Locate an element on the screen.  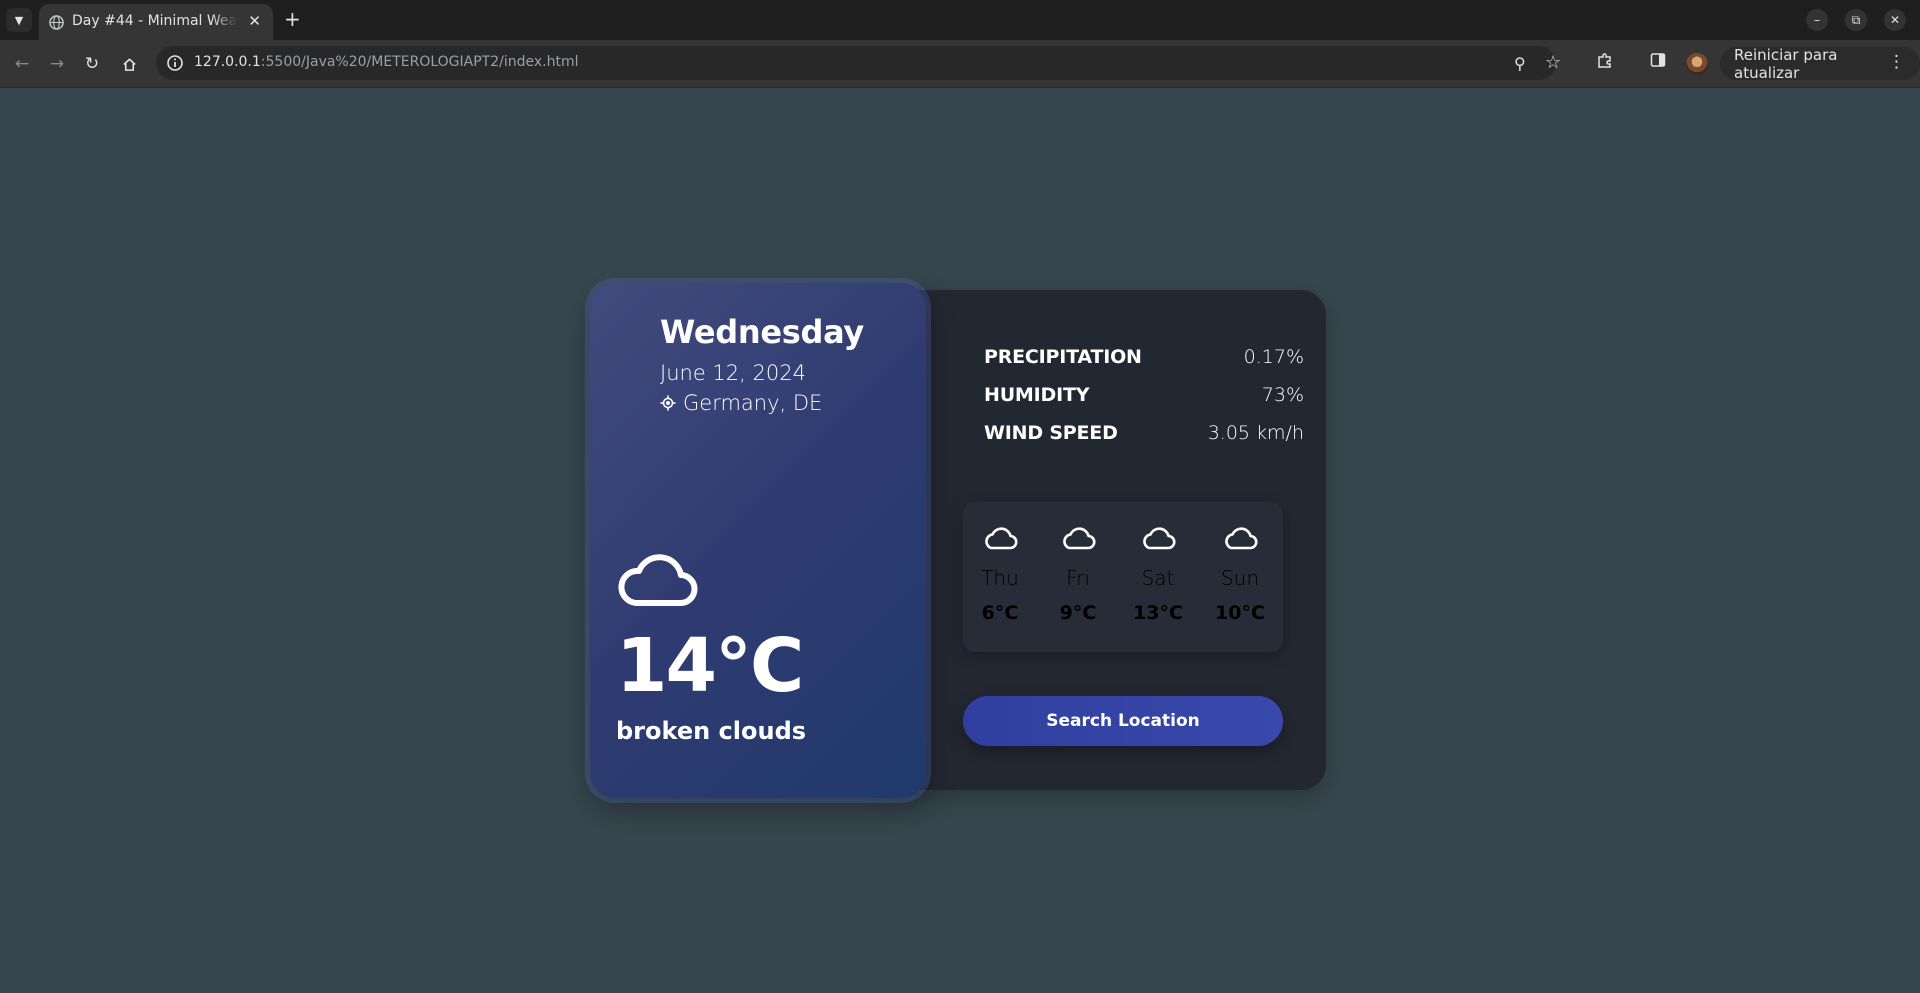
extensions-icon is located at coordinates (1605, 63).